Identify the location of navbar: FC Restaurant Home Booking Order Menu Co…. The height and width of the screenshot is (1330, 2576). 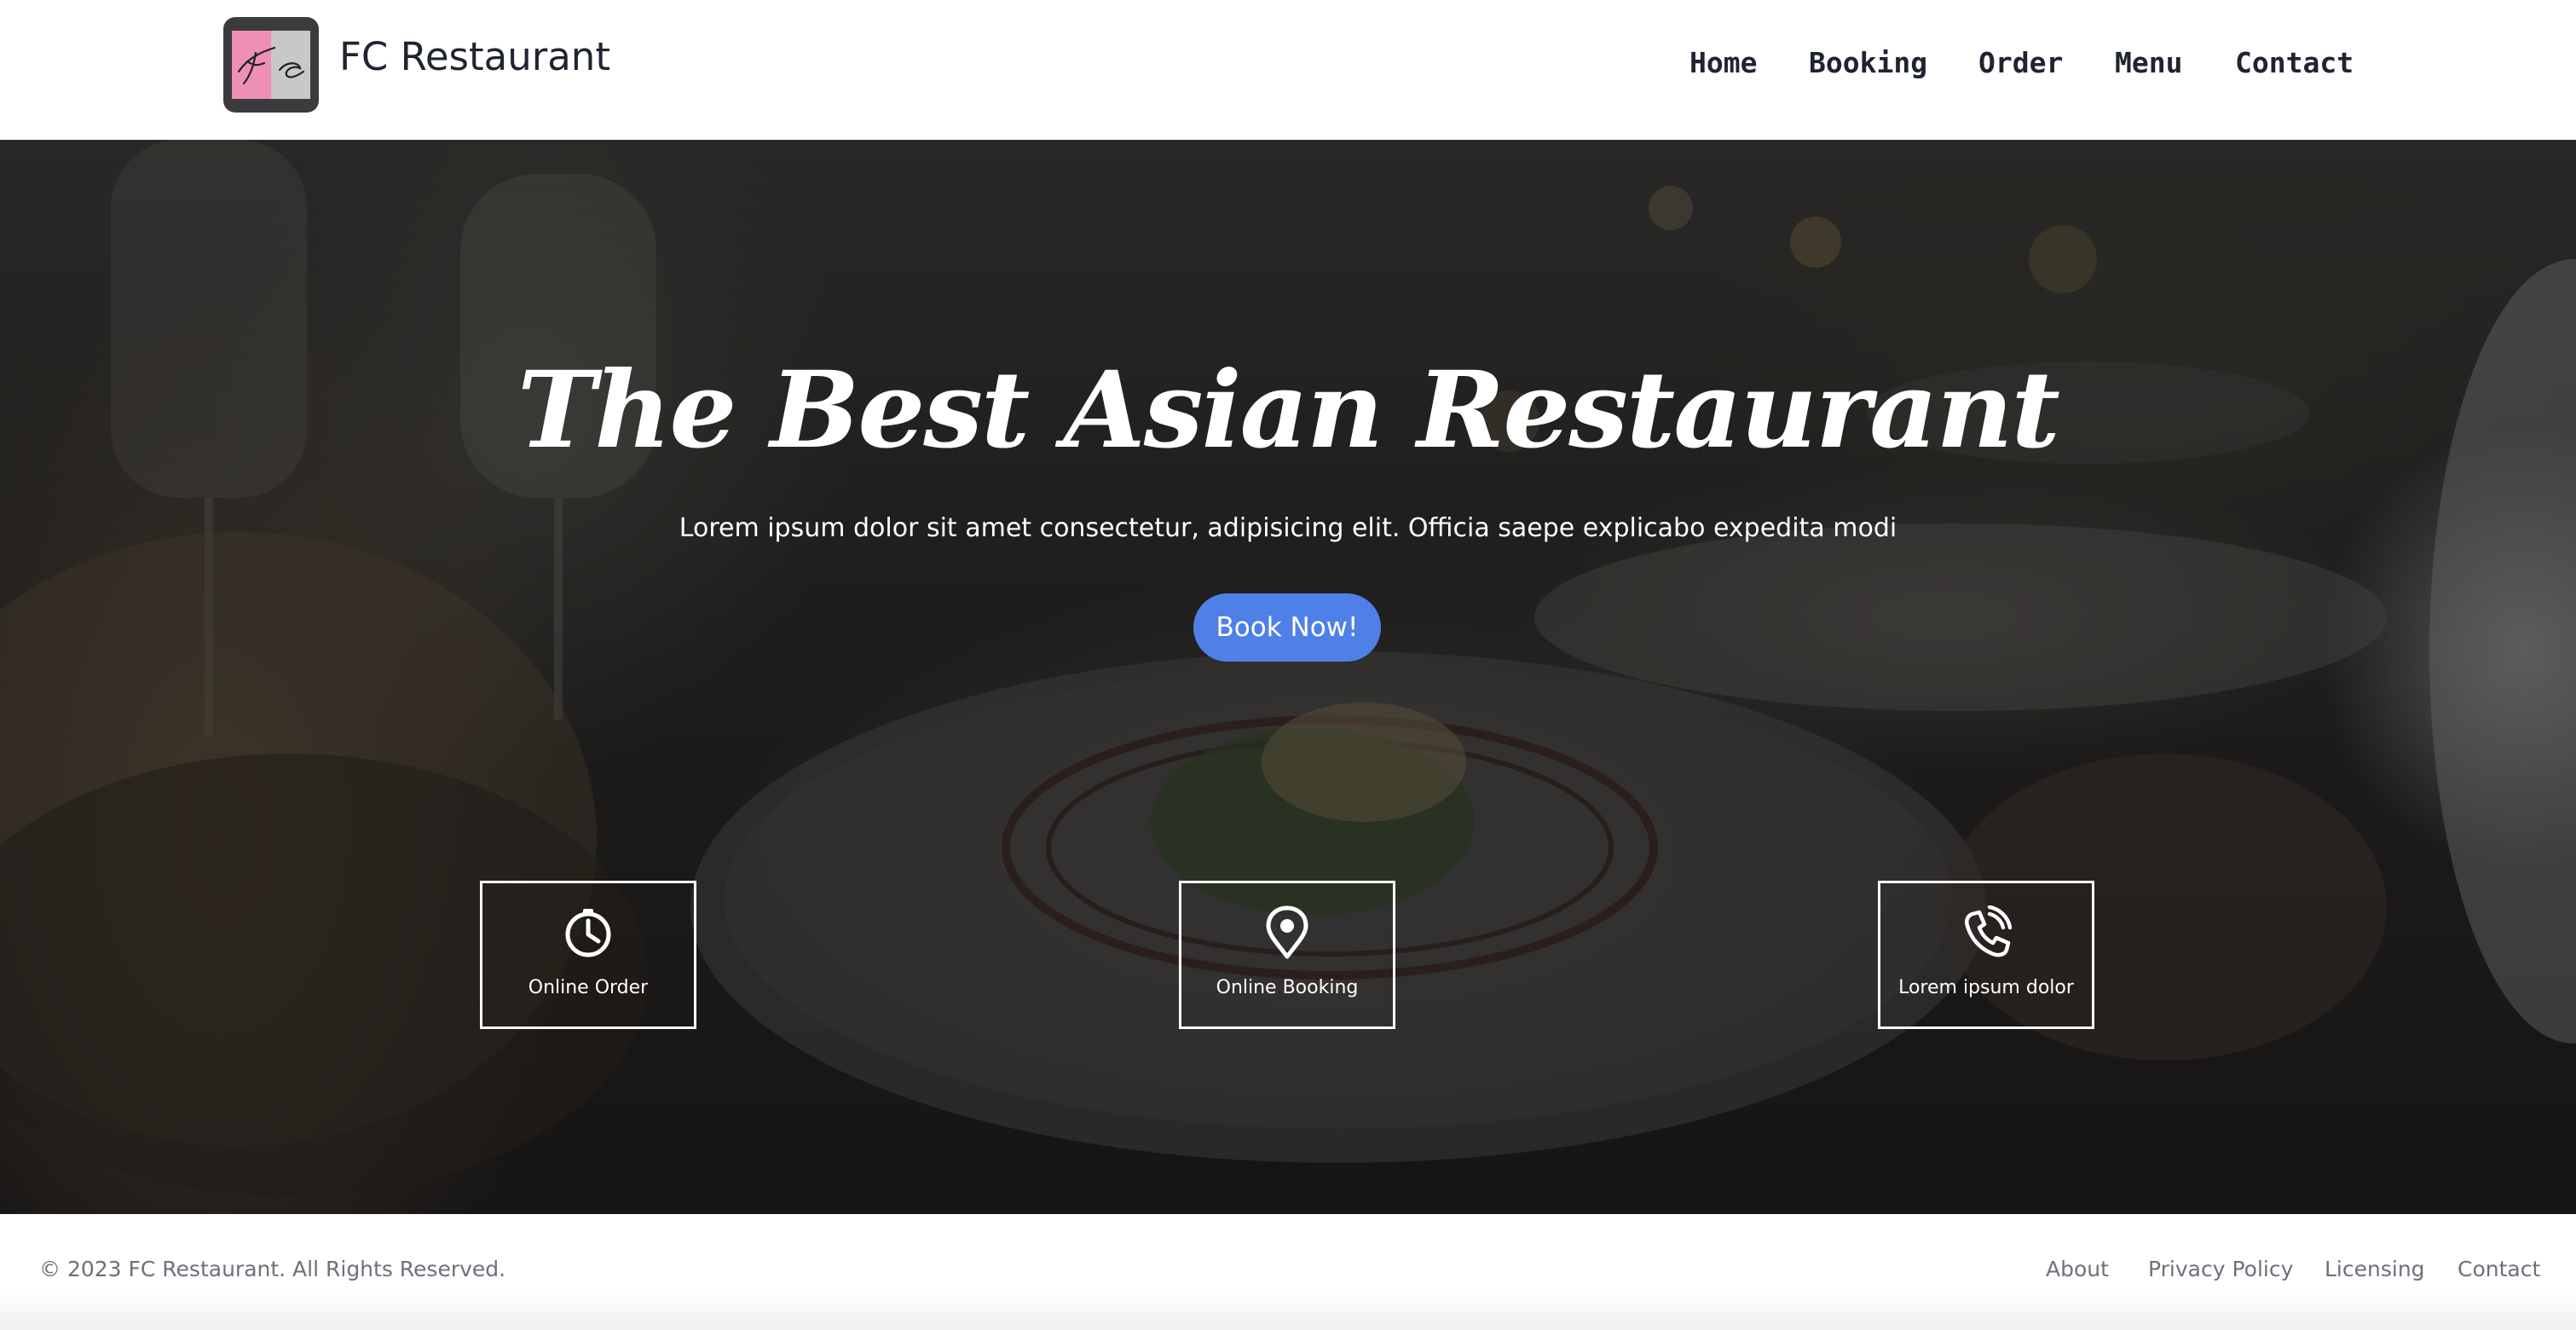
(1288, 70).